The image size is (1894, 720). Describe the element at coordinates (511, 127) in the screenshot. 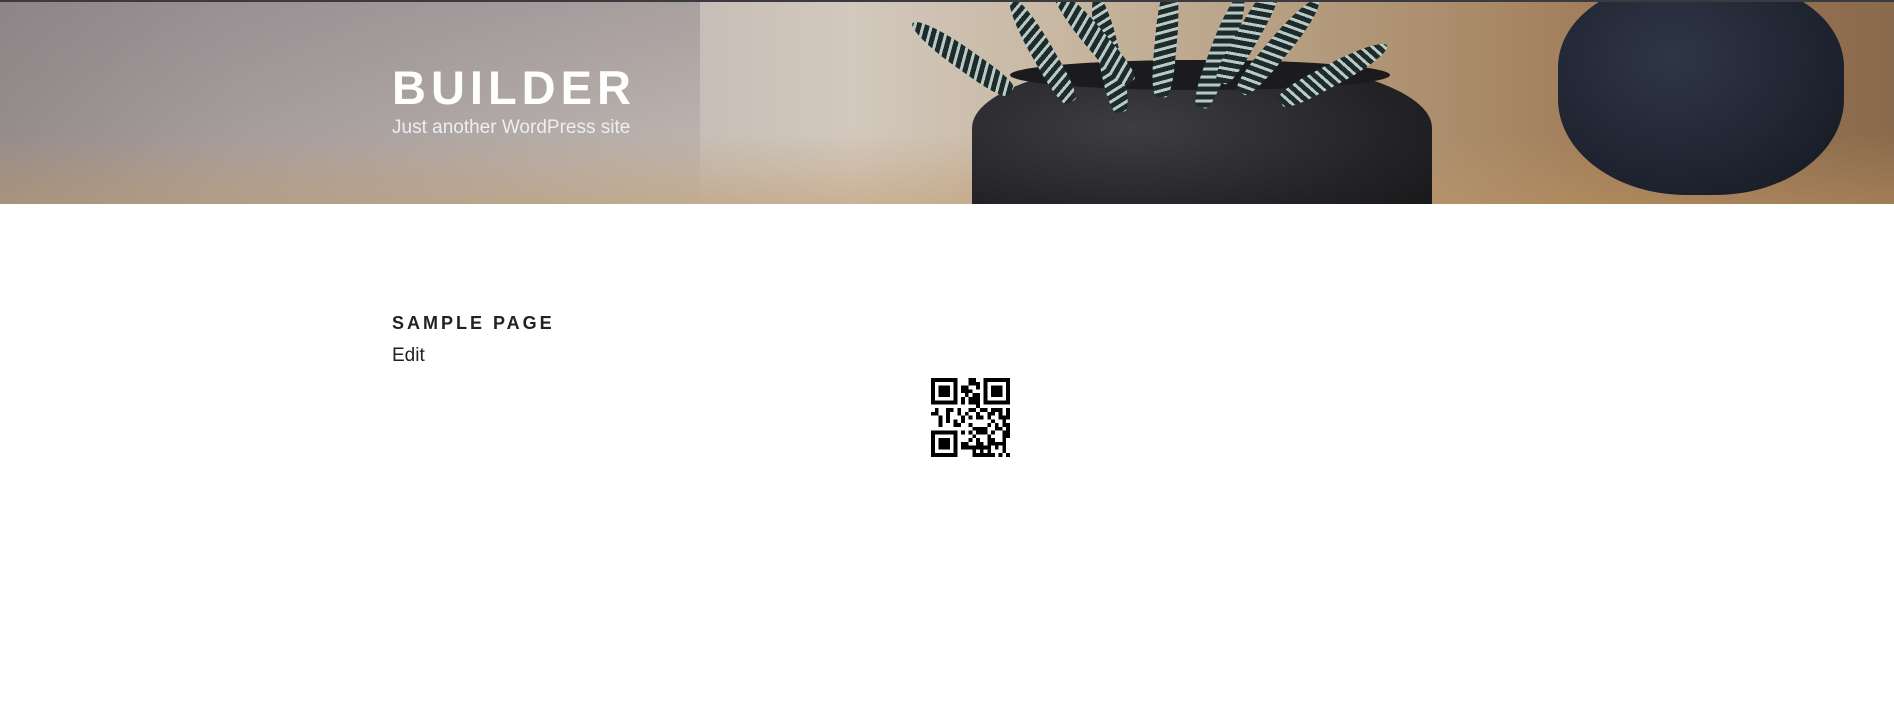

I see `site-tagline: Just another WordPress site` at that location.